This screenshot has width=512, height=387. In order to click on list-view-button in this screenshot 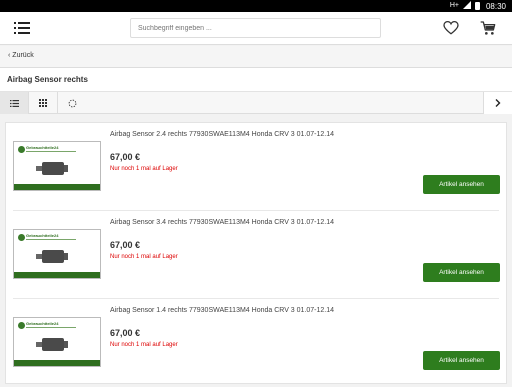, I will do `click(14, 103)`.